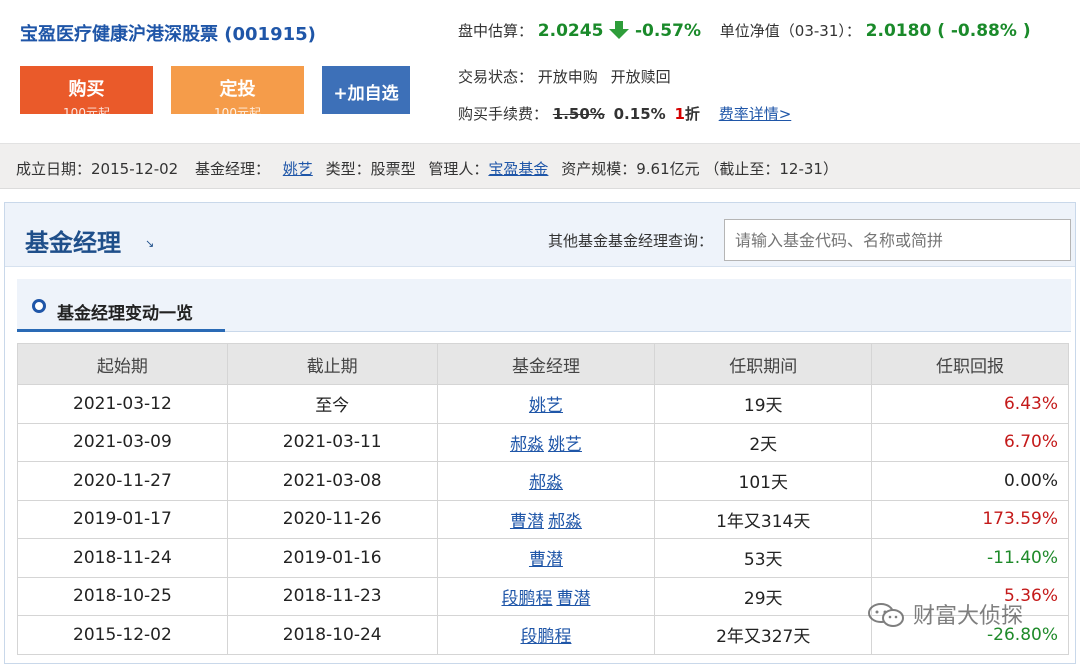 This screenshot has height=664, width=1080. What do you see at coordinates (73, 243) in the screenshot?
I see `panel-title: 基金经理` at bounding box center [73, 243].